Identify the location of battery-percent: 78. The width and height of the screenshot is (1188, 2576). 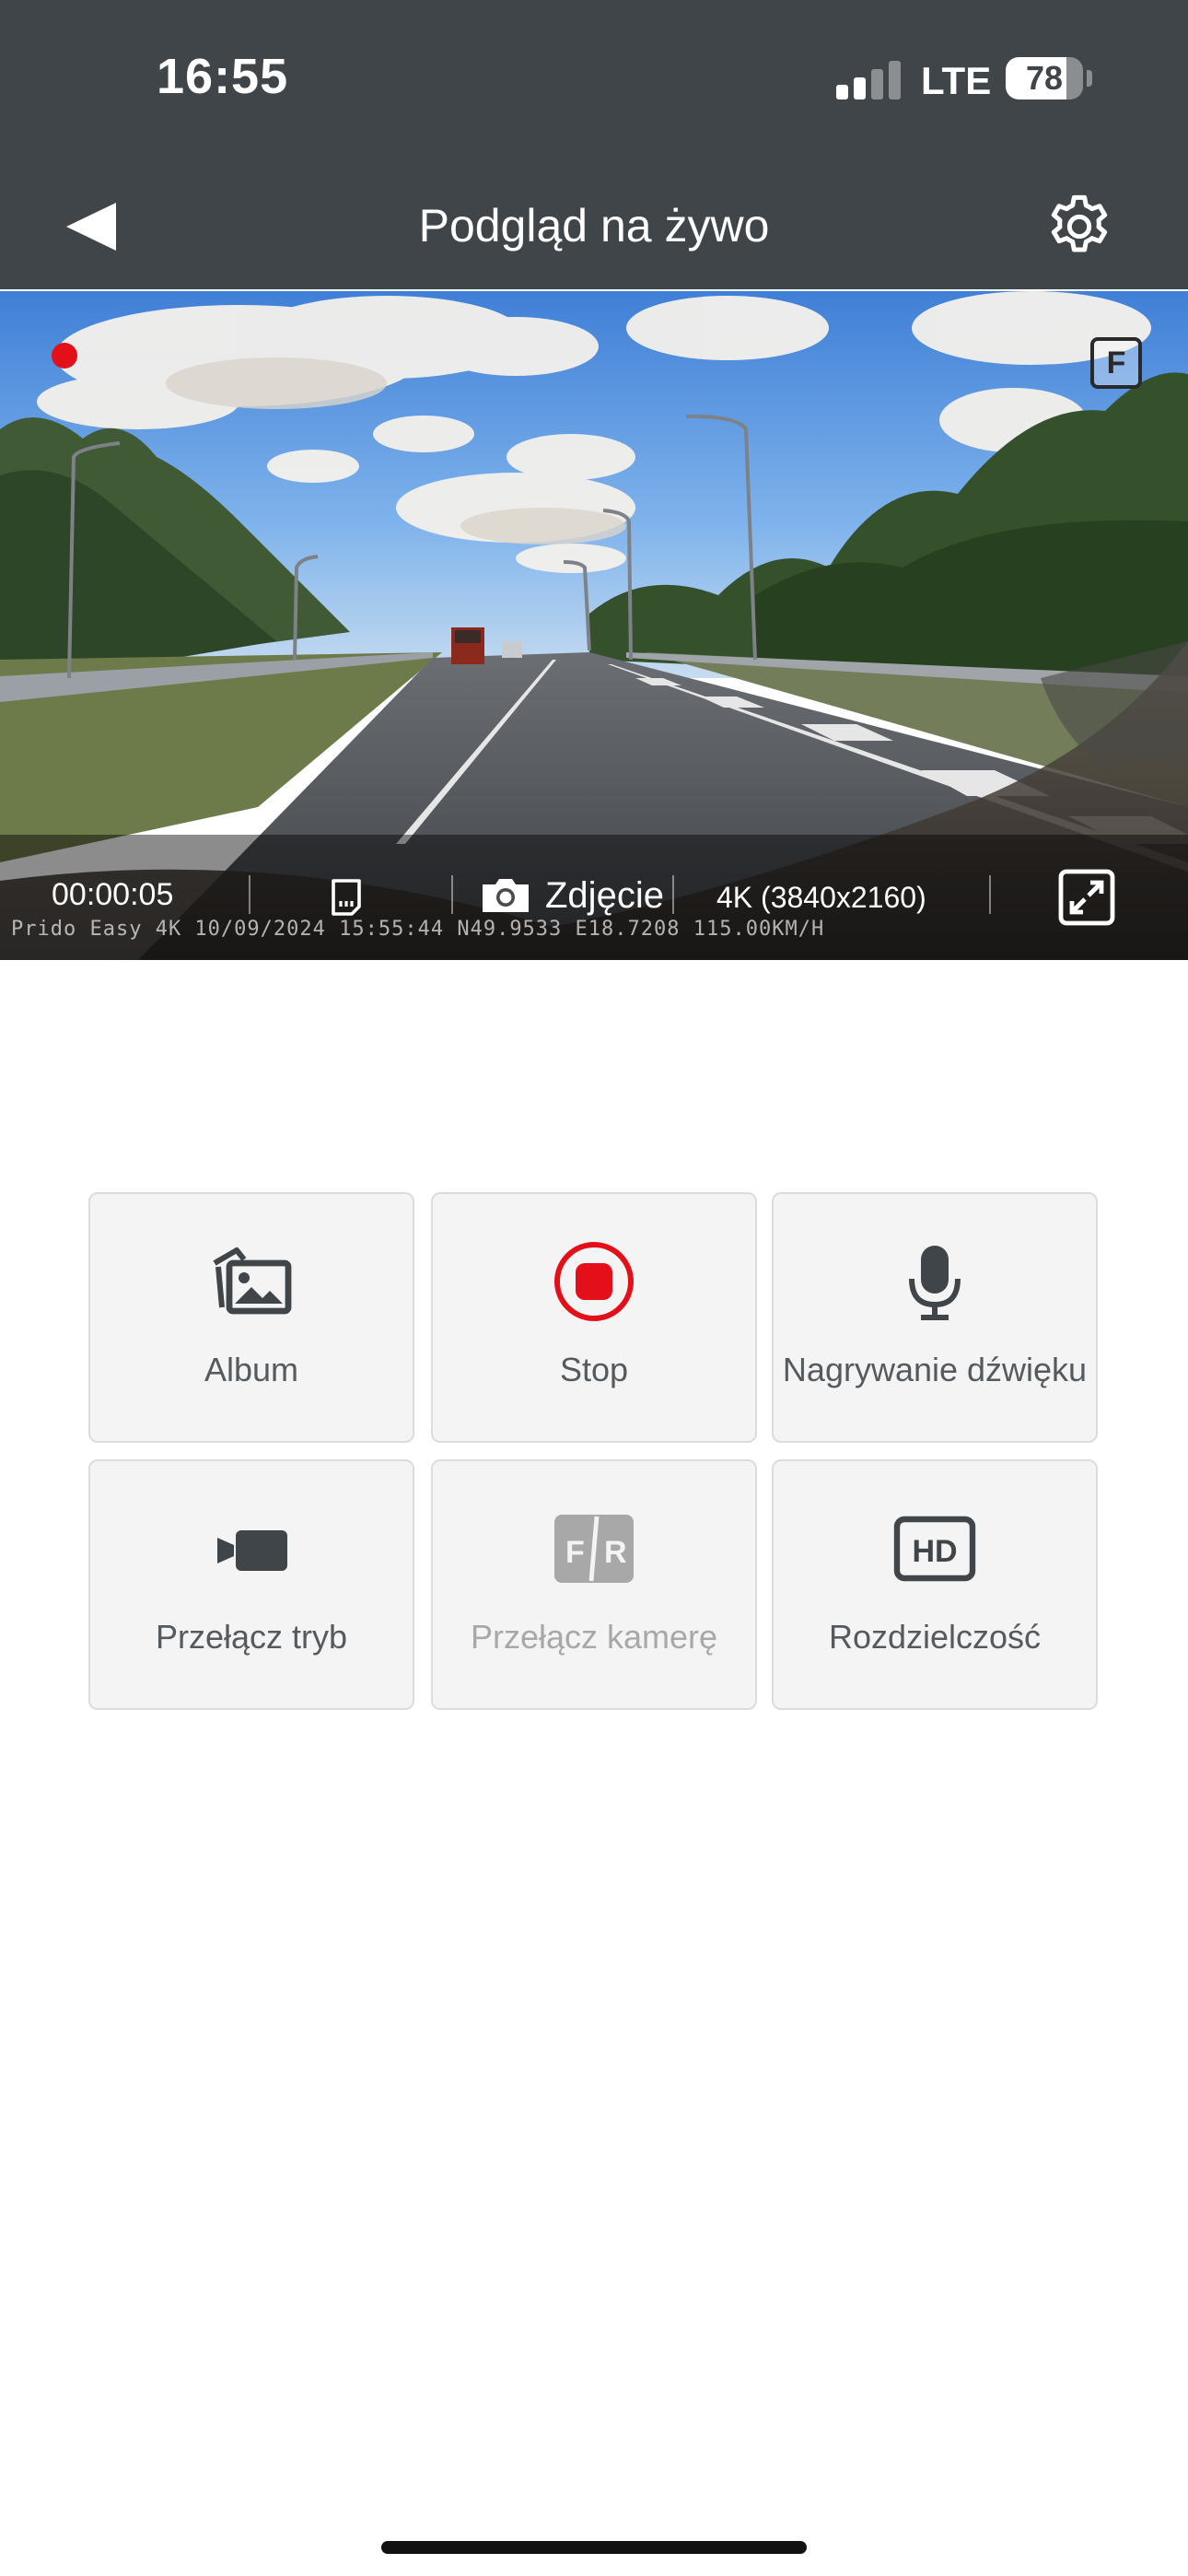
(1044, 78).